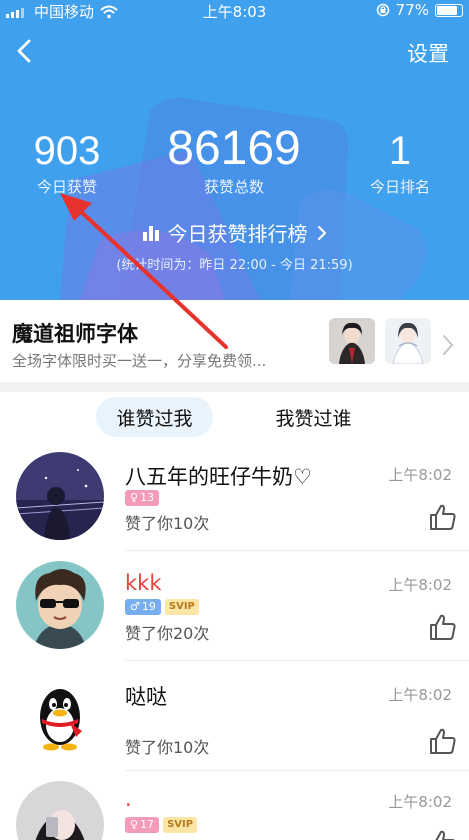 The image size is (469, 840). I want to click on ranking-link: 今日获赞排行榜, so click(234, 232).